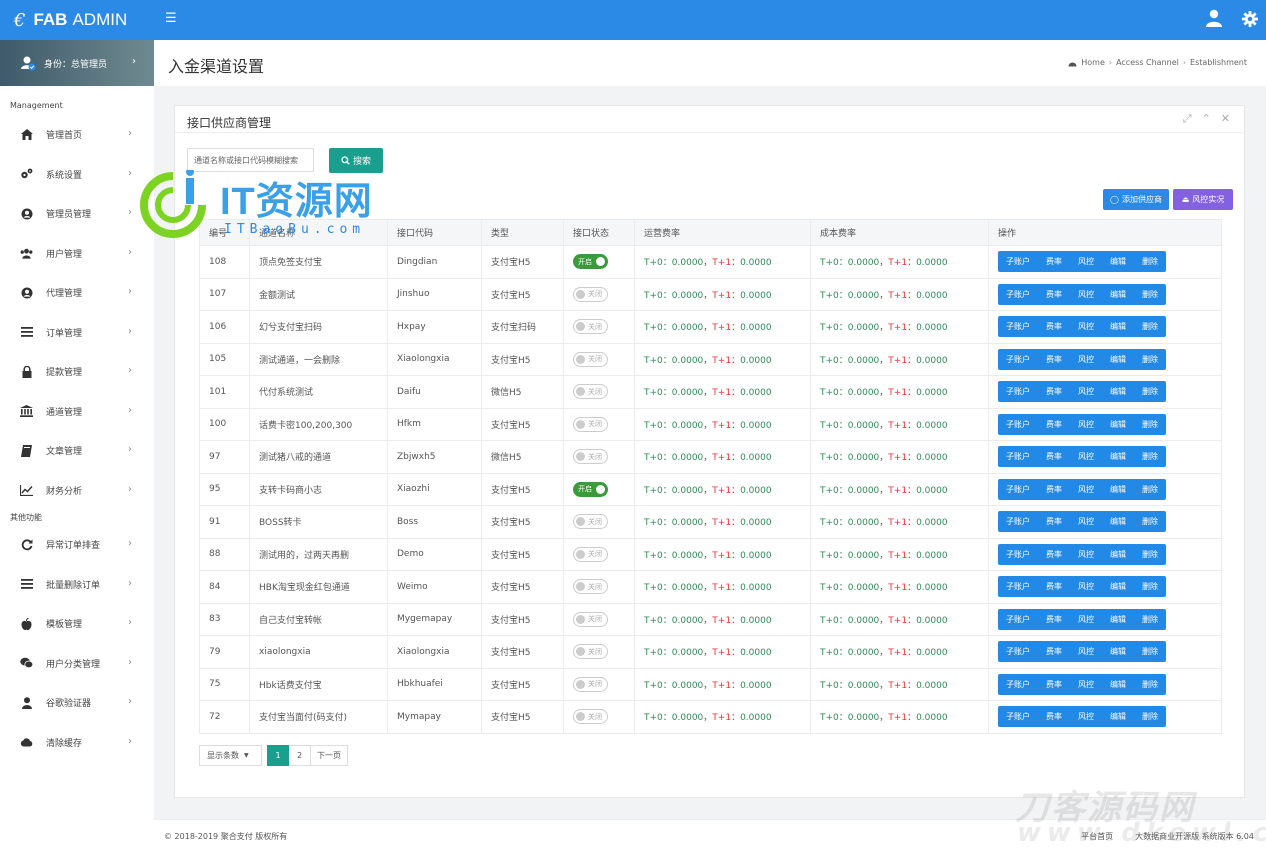 The image size is (1266, 851). Describe the element at coordinates (1187, 119) in the screenshot. I see `expand-icon: ⤢` at that location.